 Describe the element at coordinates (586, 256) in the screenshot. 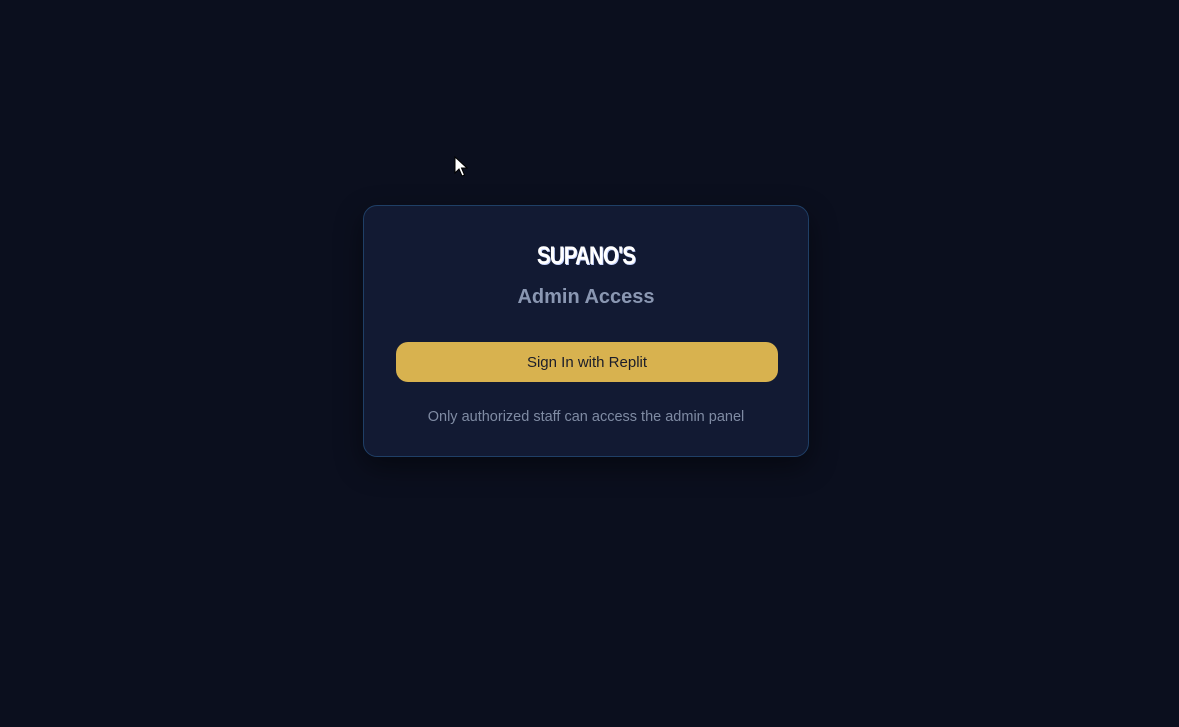

I see `brand-logo: SUPANO'S` at that location.